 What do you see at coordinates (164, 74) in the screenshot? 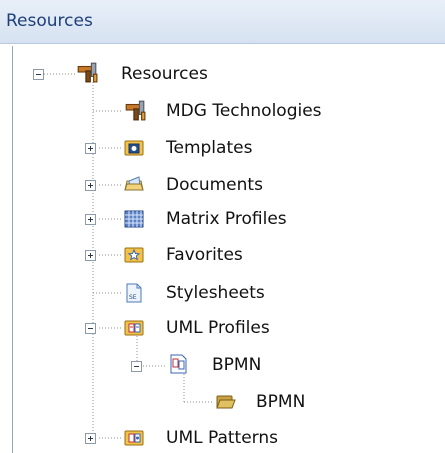
I see `tree-root-label: Resources` at bounding box center [164, 74].